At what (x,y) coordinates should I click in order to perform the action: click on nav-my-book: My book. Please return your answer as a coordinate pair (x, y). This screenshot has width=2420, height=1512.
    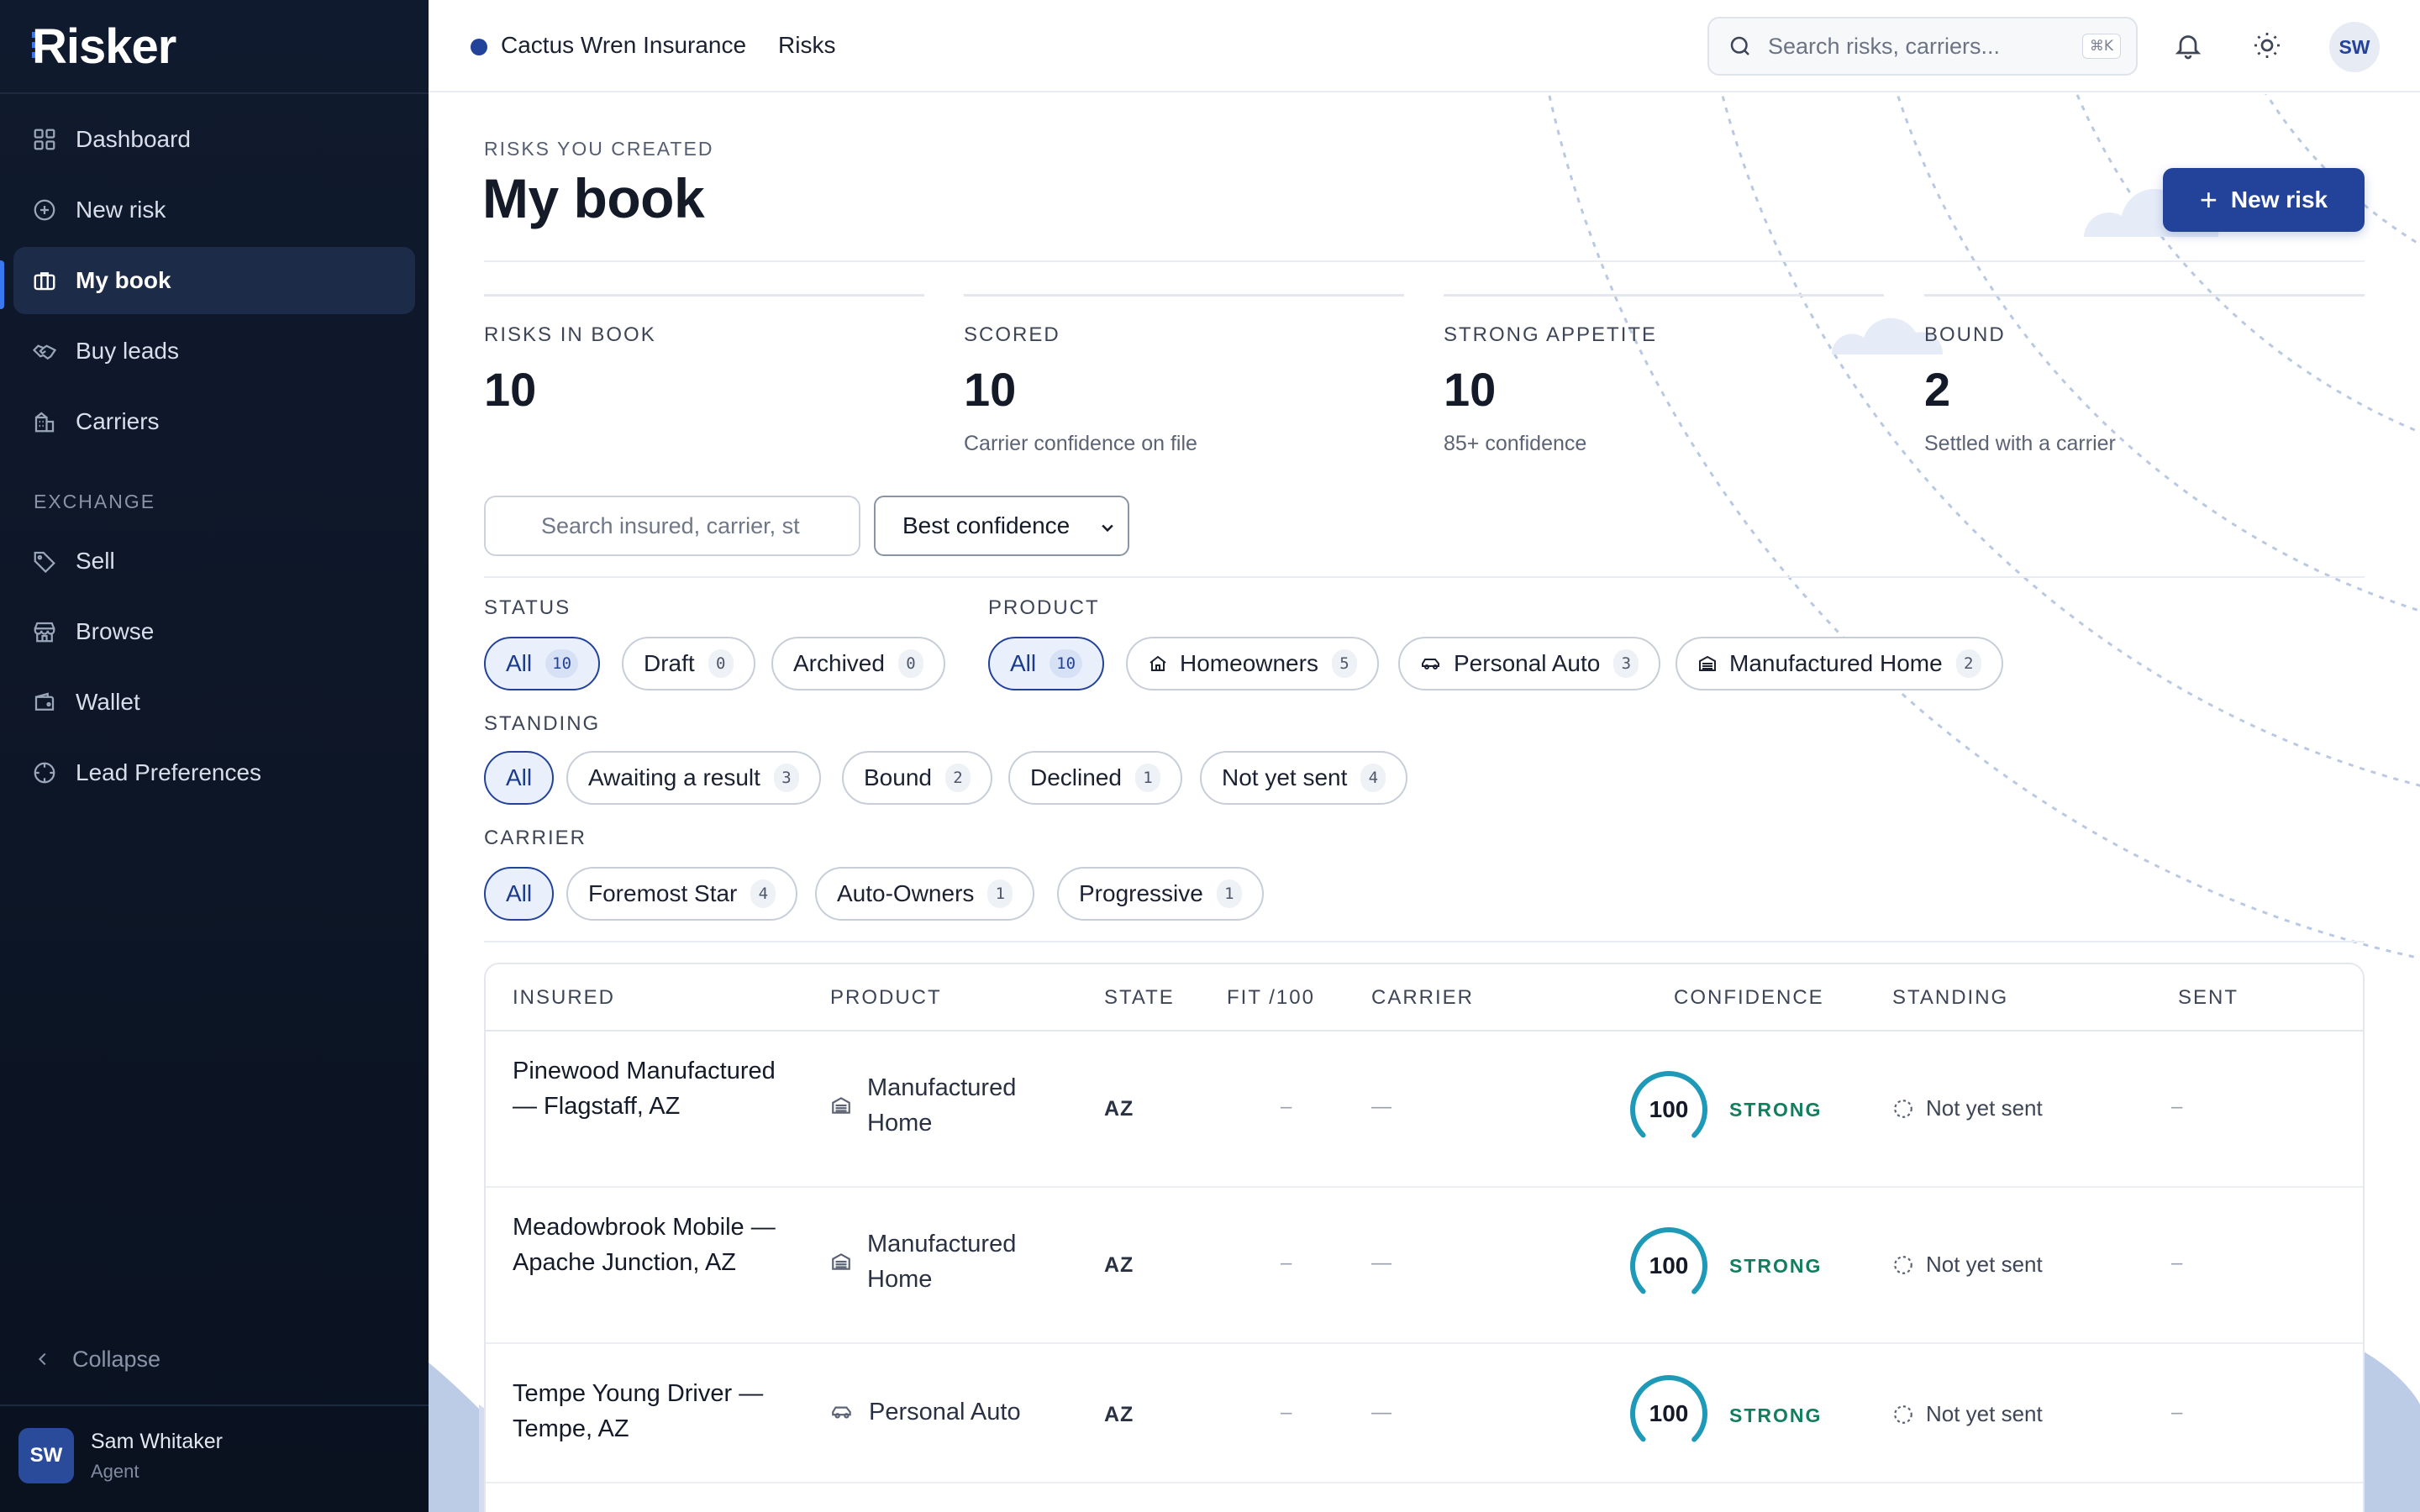
    Looking at the image, I should click on (214, 280).